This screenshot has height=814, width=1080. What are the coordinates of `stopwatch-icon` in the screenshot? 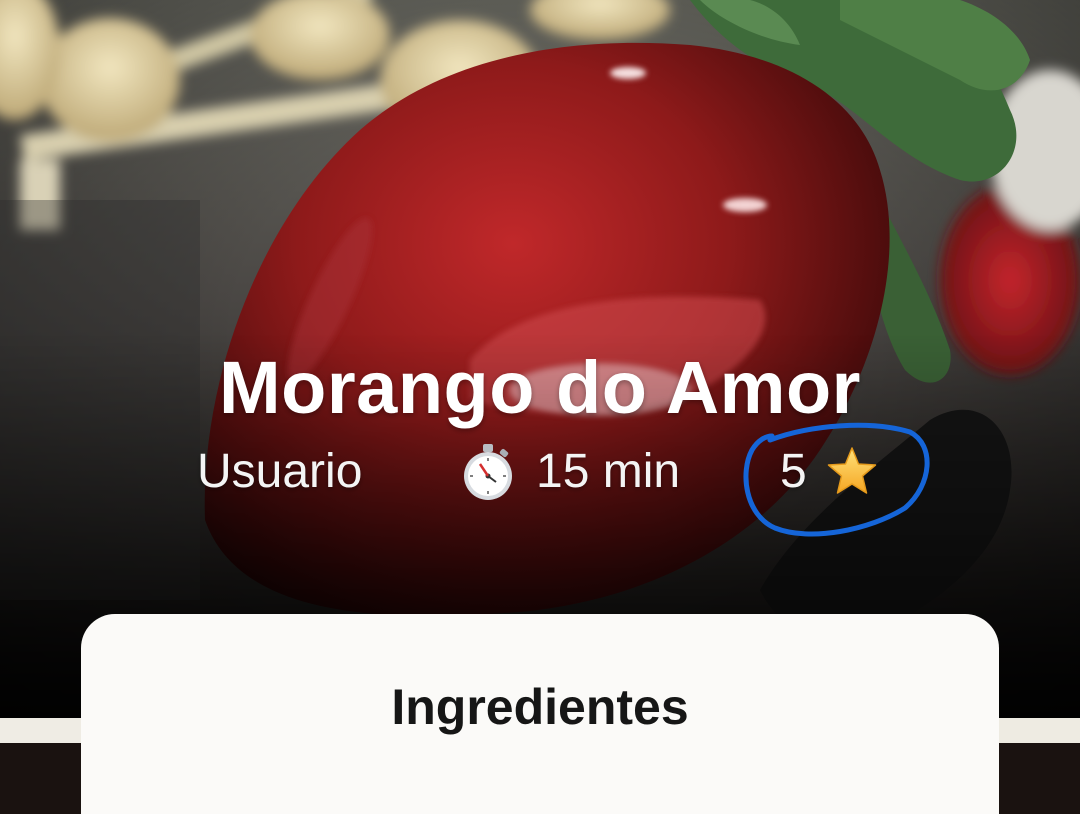 It's located at (488, 472).